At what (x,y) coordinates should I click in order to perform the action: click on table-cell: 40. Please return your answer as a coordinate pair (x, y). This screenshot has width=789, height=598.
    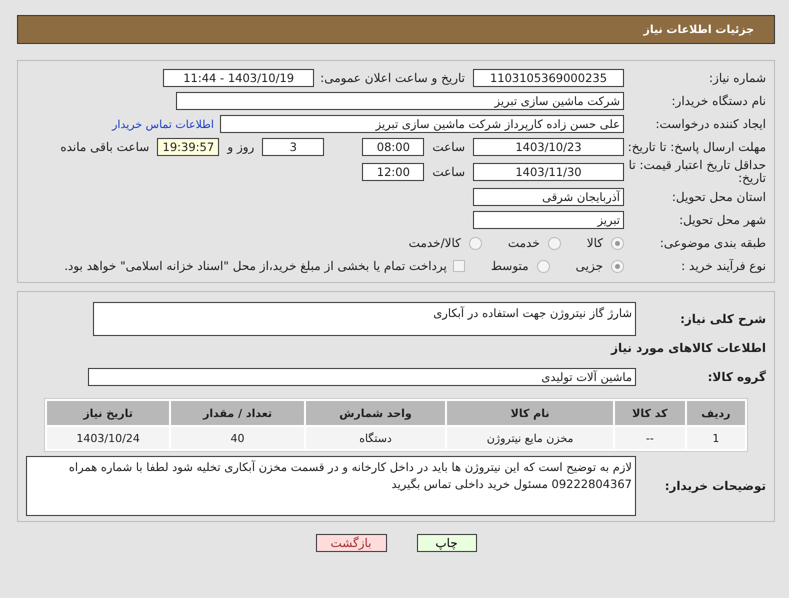
    Looking at the image, I should click on (237, 438).